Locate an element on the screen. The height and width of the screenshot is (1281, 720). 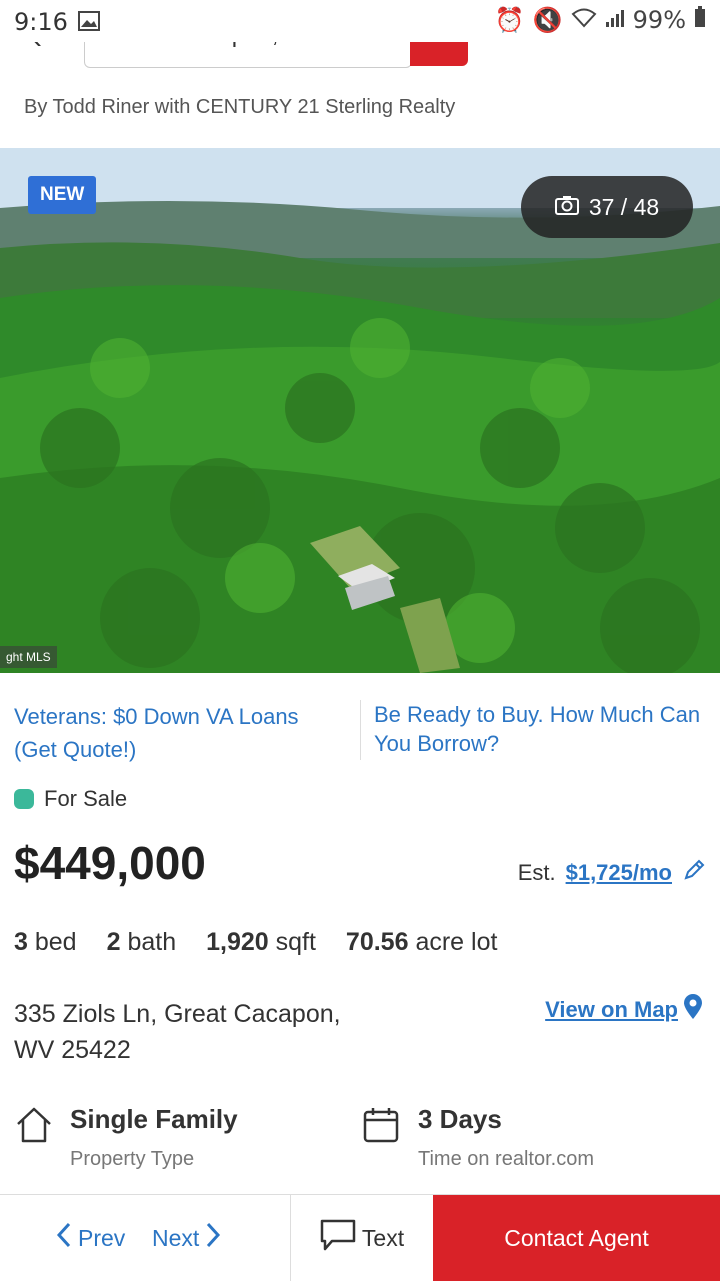
view-on-map-label: View on Map is located at coordinates (611, 1009).